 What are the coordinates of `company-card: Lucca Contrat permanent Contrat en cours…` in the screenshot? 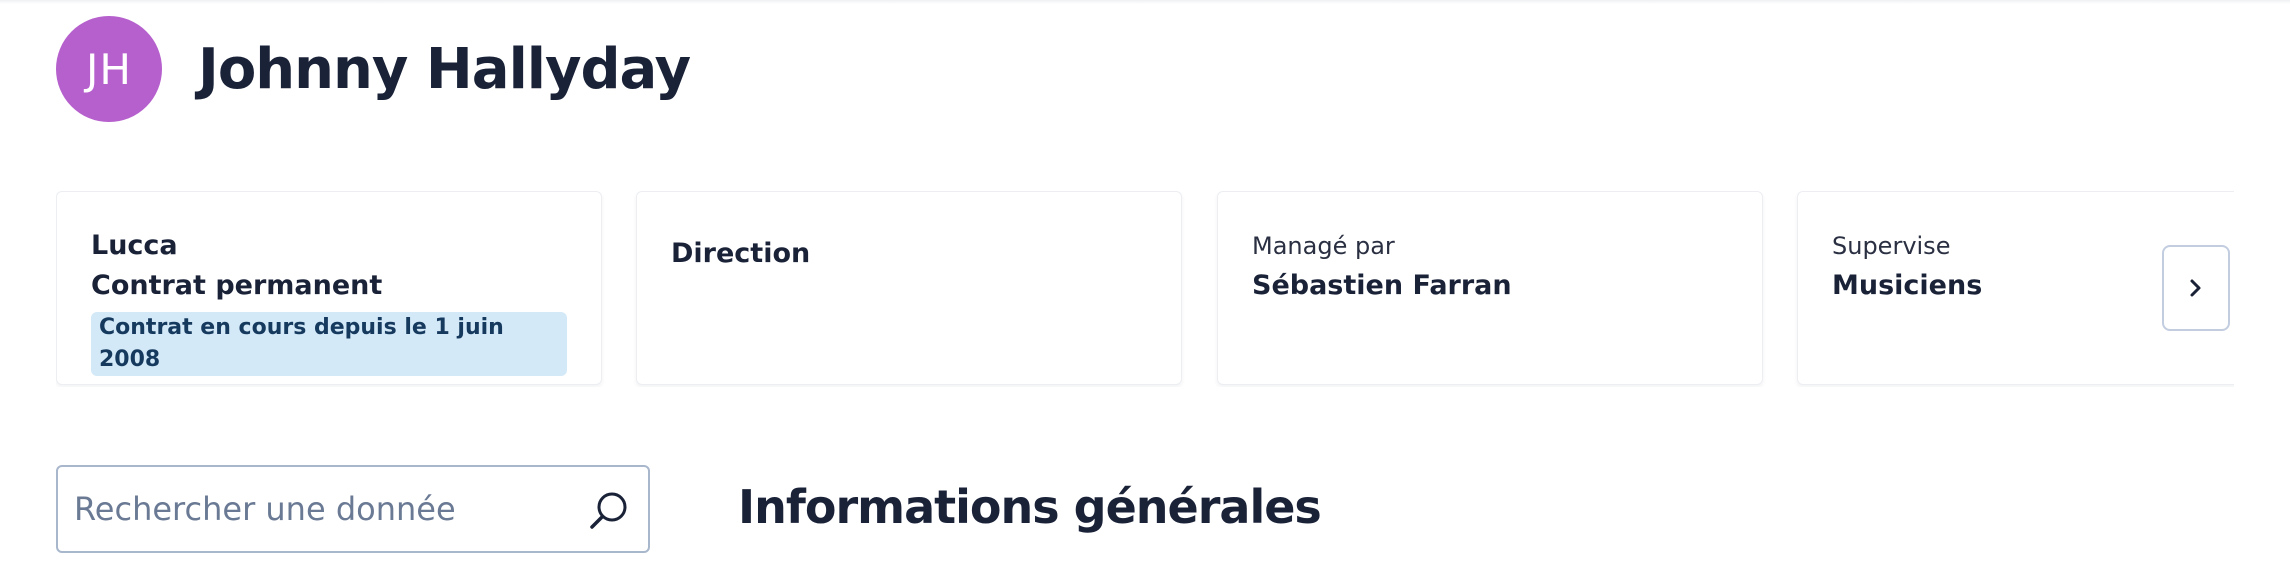 It's located at (329, 288).